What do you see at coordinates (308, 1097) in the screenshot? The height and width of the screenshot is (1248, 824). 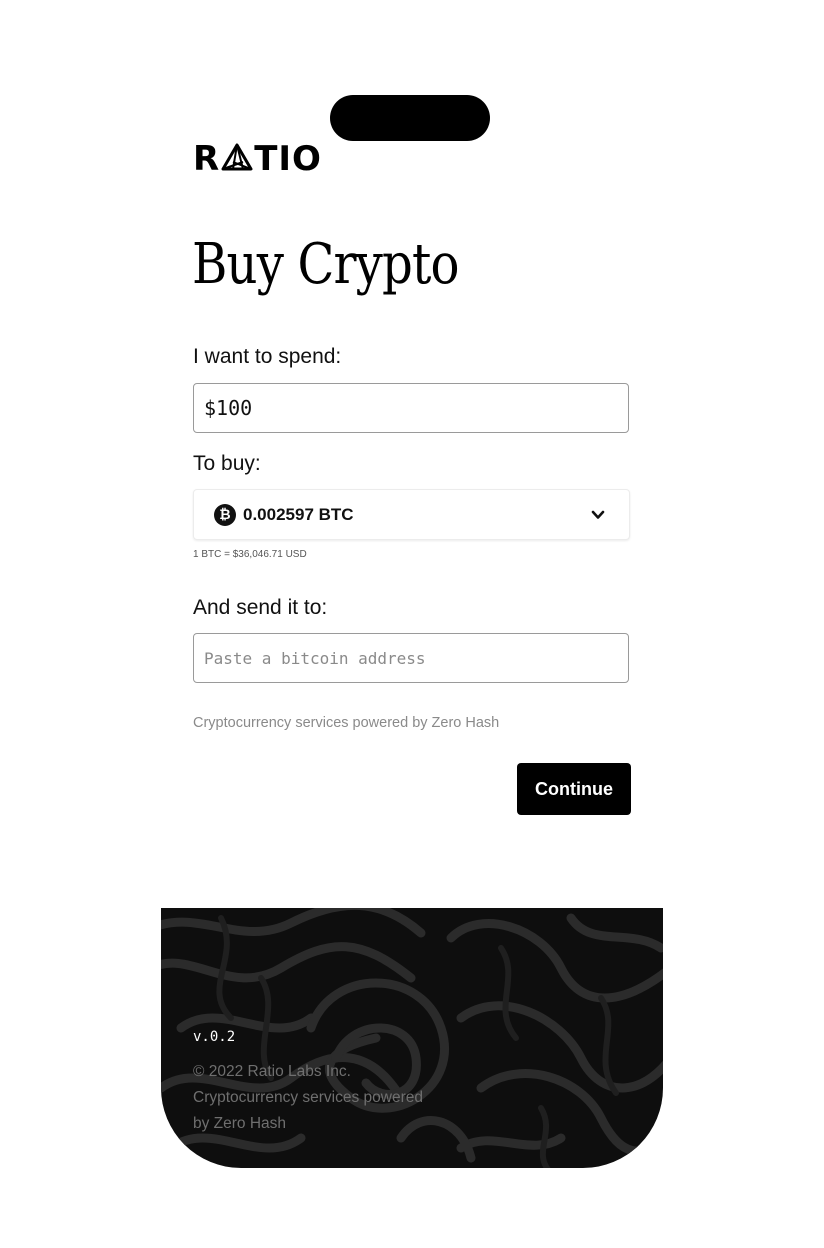 I see `footer-powered-line-1: Cryptocurrency services powered` at bounding box center [308, 1097].